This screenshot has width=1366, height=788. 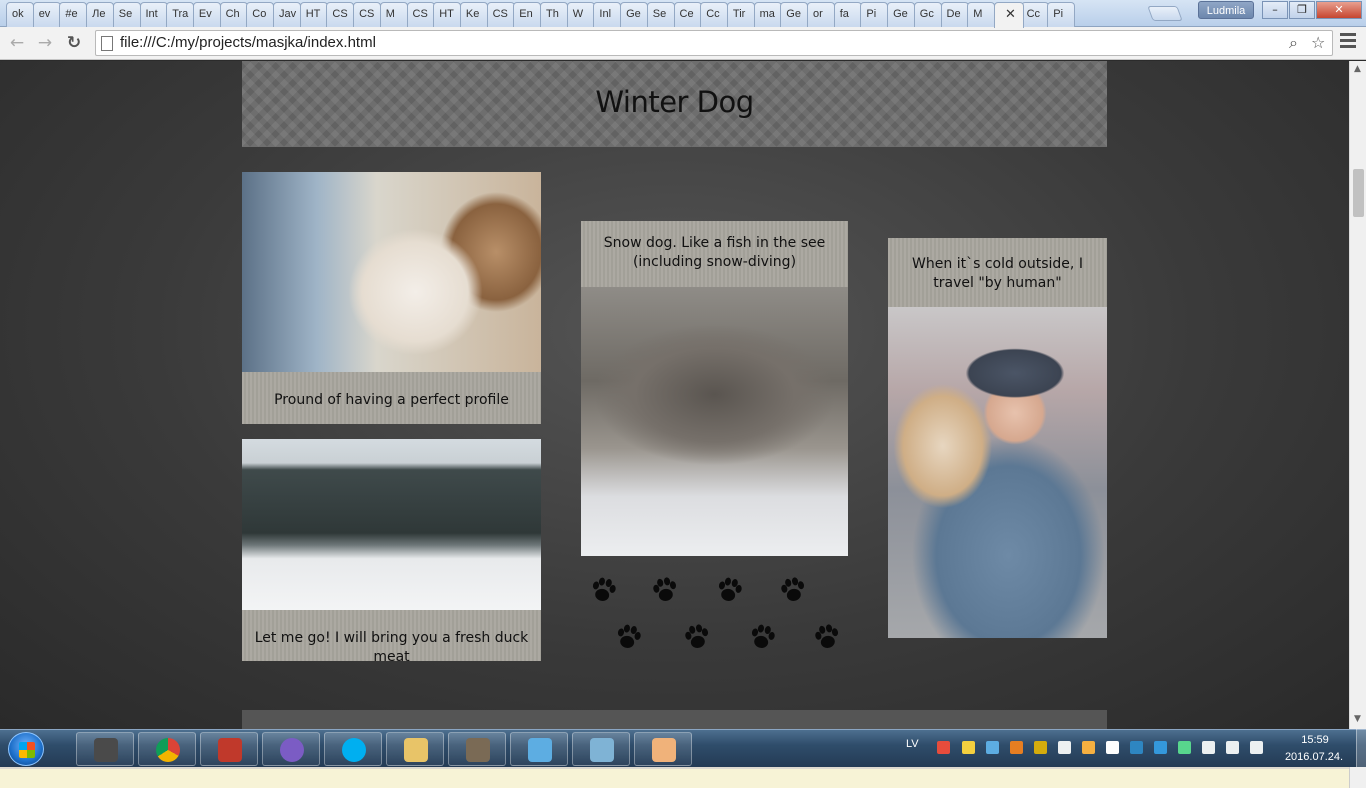 I want to click on browser-tab: W, so click(x=580, y=14).